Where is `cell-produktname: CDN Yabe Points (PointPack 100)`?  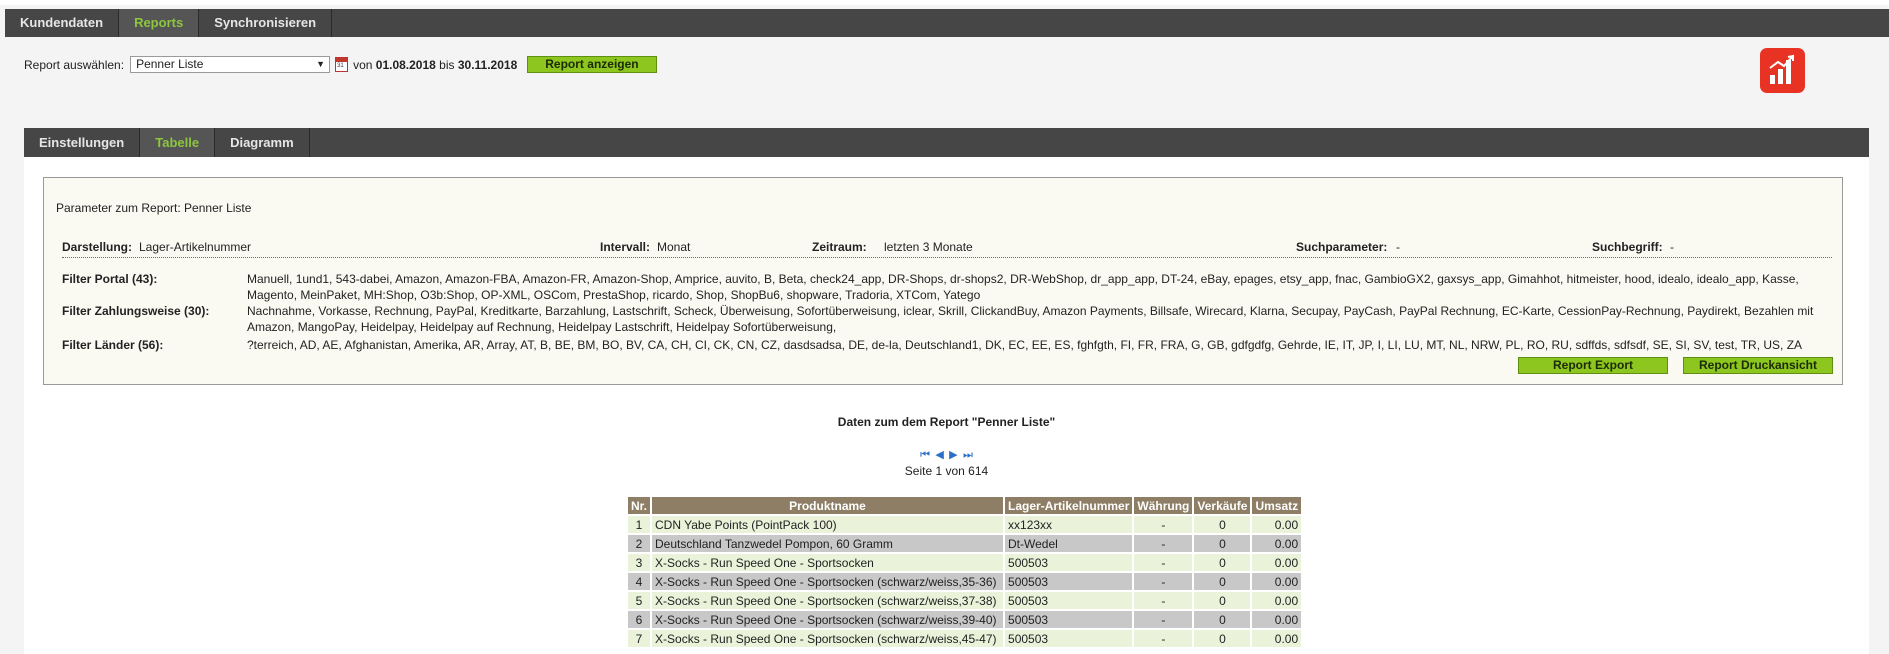
cell-produktname: CDN Yabe Points (PointPack 100) is located at coordinates (828, 524).